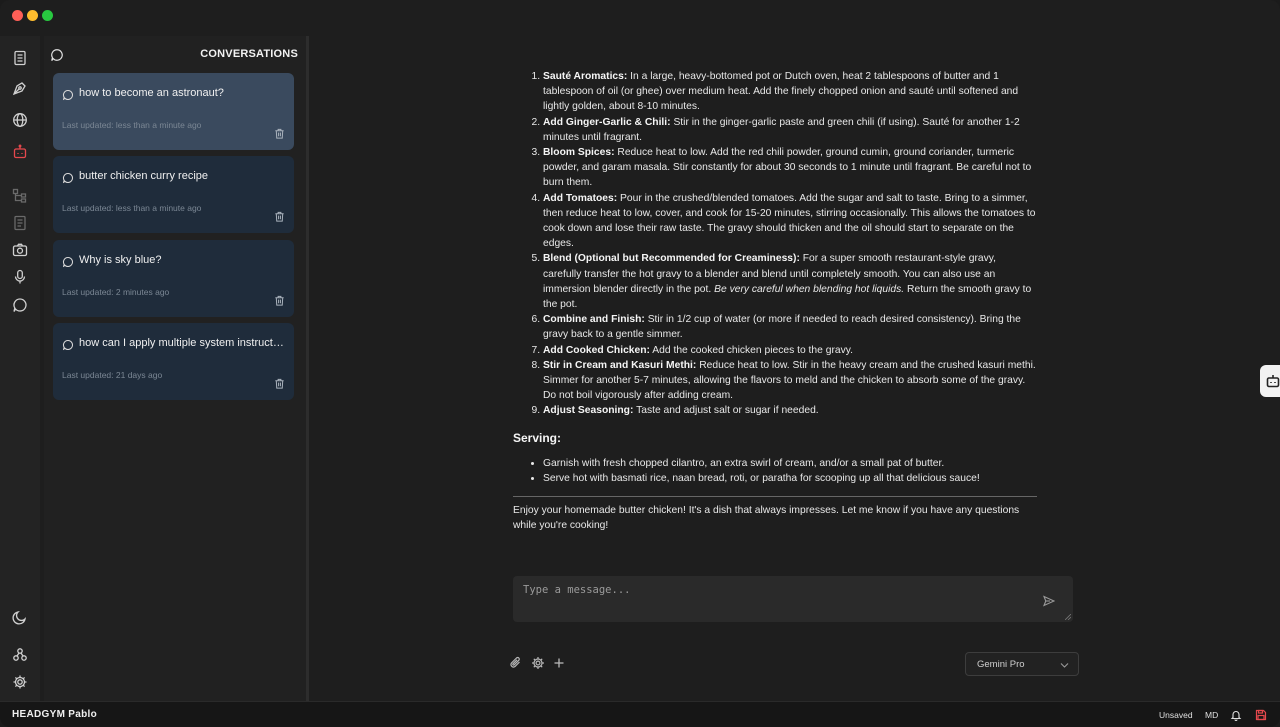 This screenshot has width=1280, height=727. I want to click on resize-grip-icon, so click(1068, 617).